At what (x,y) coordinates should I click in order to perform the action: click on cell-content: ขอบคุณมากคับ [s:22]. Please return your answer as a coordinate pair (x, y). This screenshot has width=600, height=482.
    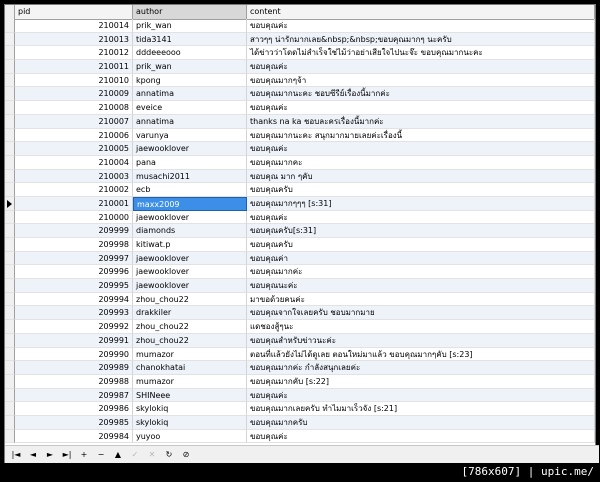
    Looking at the image, I should click on (421, 381).